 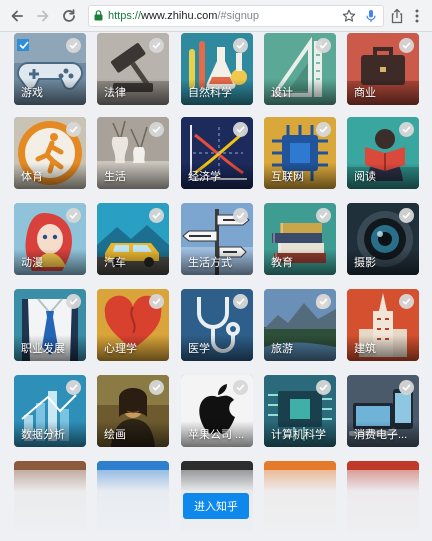 What do you see at coordinates (365, 349) in the screenshot?
I see `topic-label: 建筑` at bounding box center [365, 349].